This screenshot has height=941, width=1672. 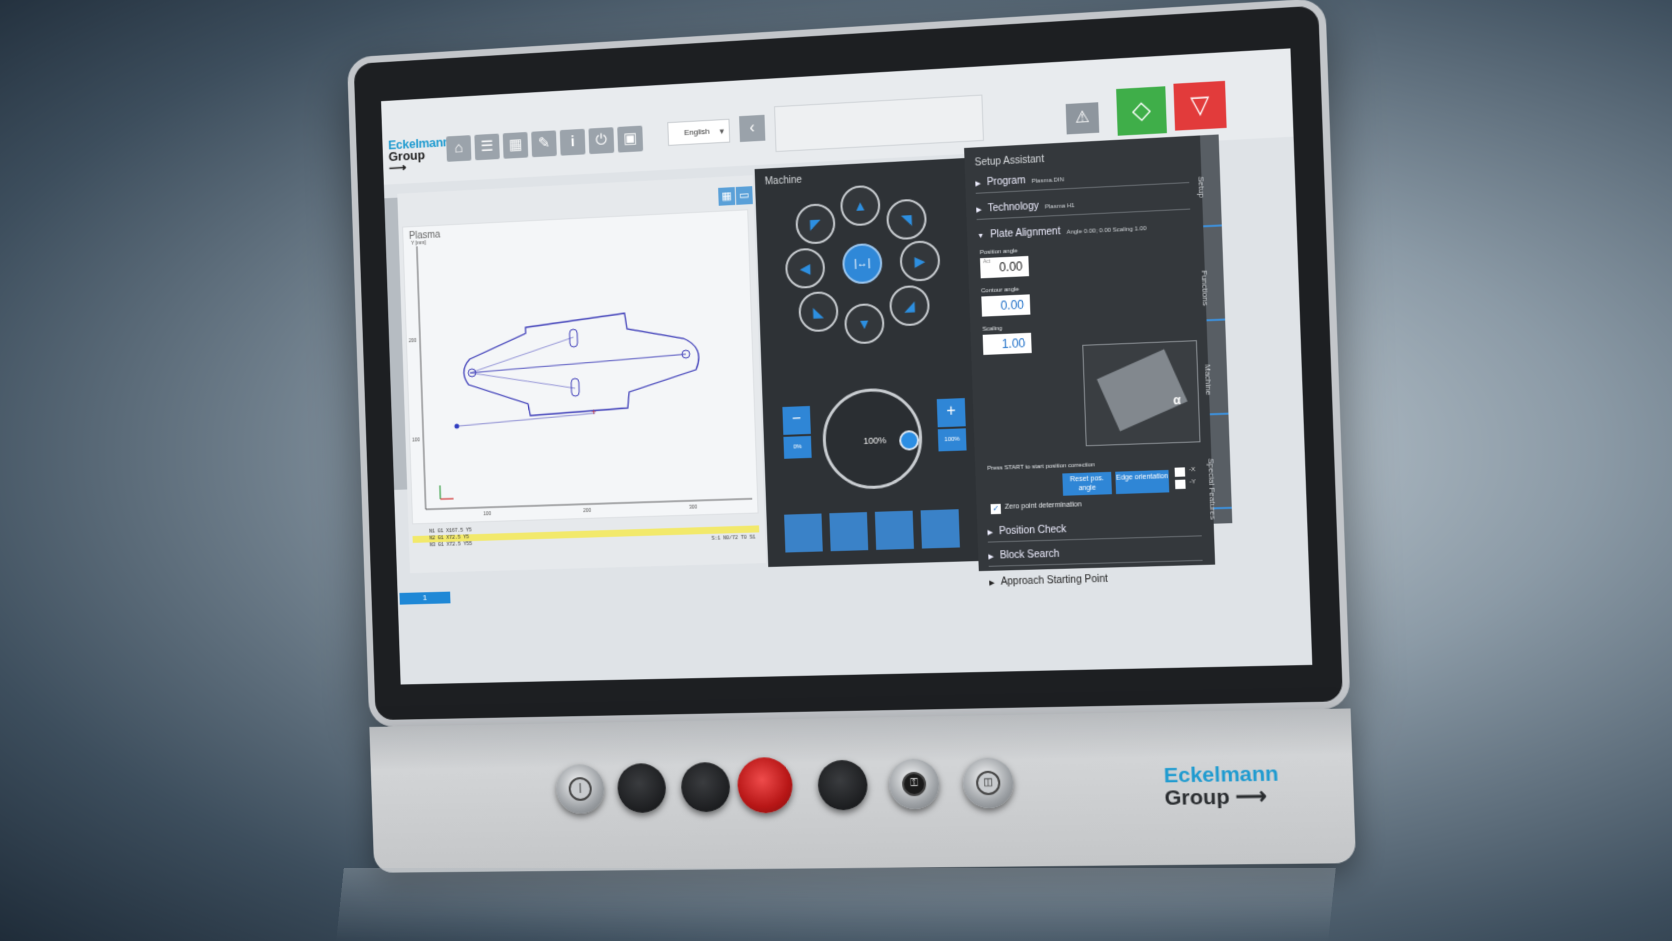 What do you see at coordinates (693, 507) in the screenshot?
I see `xtick-300: 300` at bounding box center [693, 507].